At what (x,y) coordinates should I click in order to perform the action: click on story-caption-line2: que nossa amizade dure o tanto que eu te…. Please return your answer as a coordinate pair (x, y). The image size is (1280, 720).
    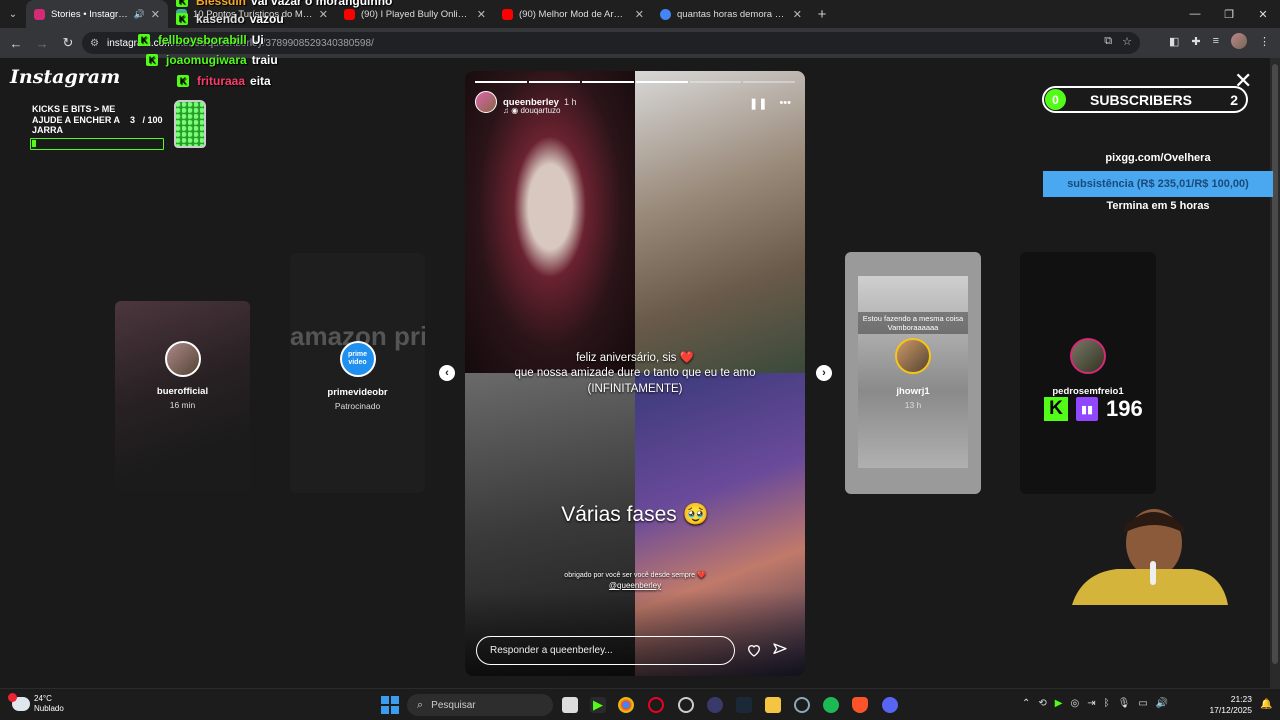
    Looking at the image, I should click on (635, 373).